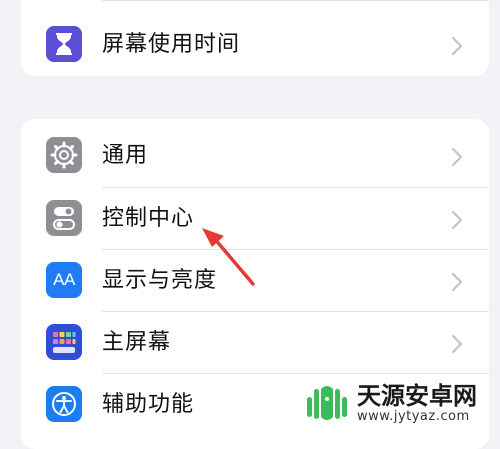 The width and height of the screenshot is (500, 449). Describe the element at coordinates (417, 395) in the screenshot. I see `watermark-name: 天源安卓网` at that location.